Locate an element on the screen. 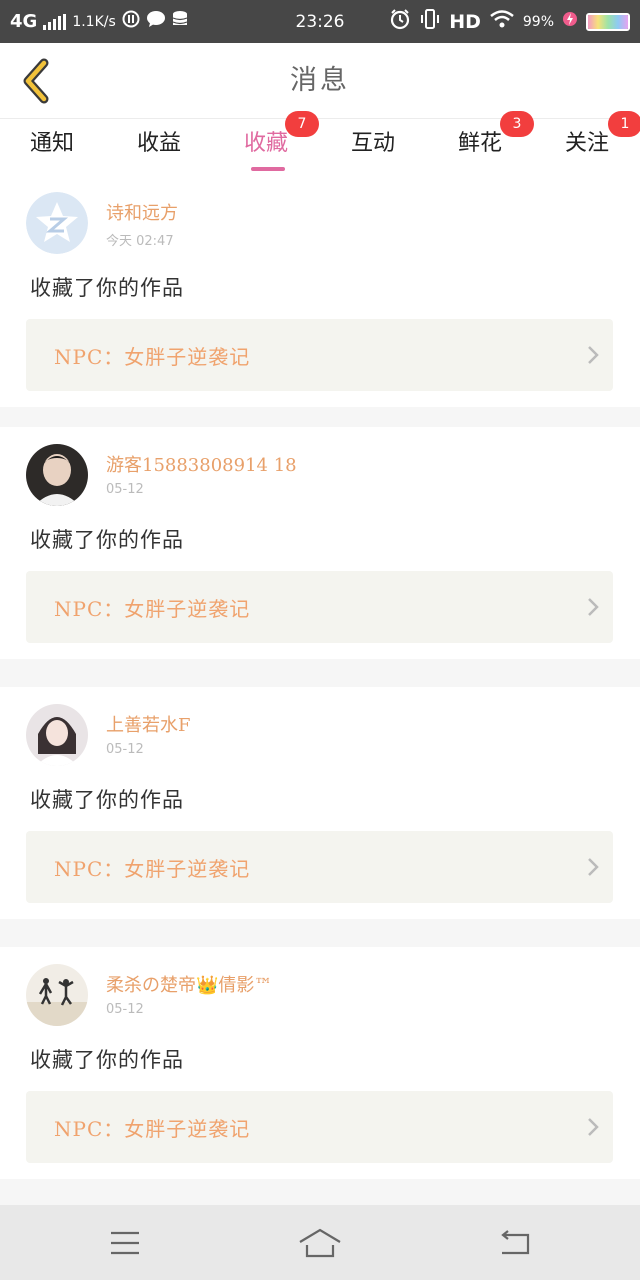 The height and width of the screenshot is (1280, 640). back-nav-button is located at coordinates (515, 1242).